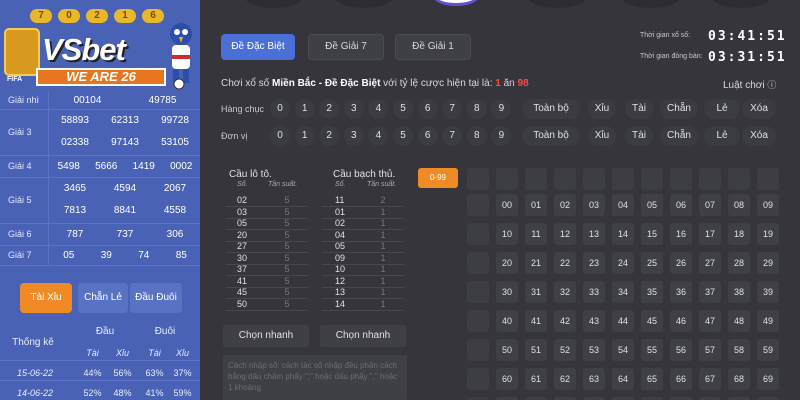  I want to click on number-cell: 56, so click(681, 350).